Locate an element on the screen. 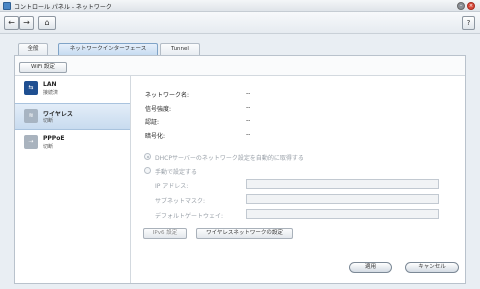  wifi-icon: ≋ is located at coordinates (31, 116).